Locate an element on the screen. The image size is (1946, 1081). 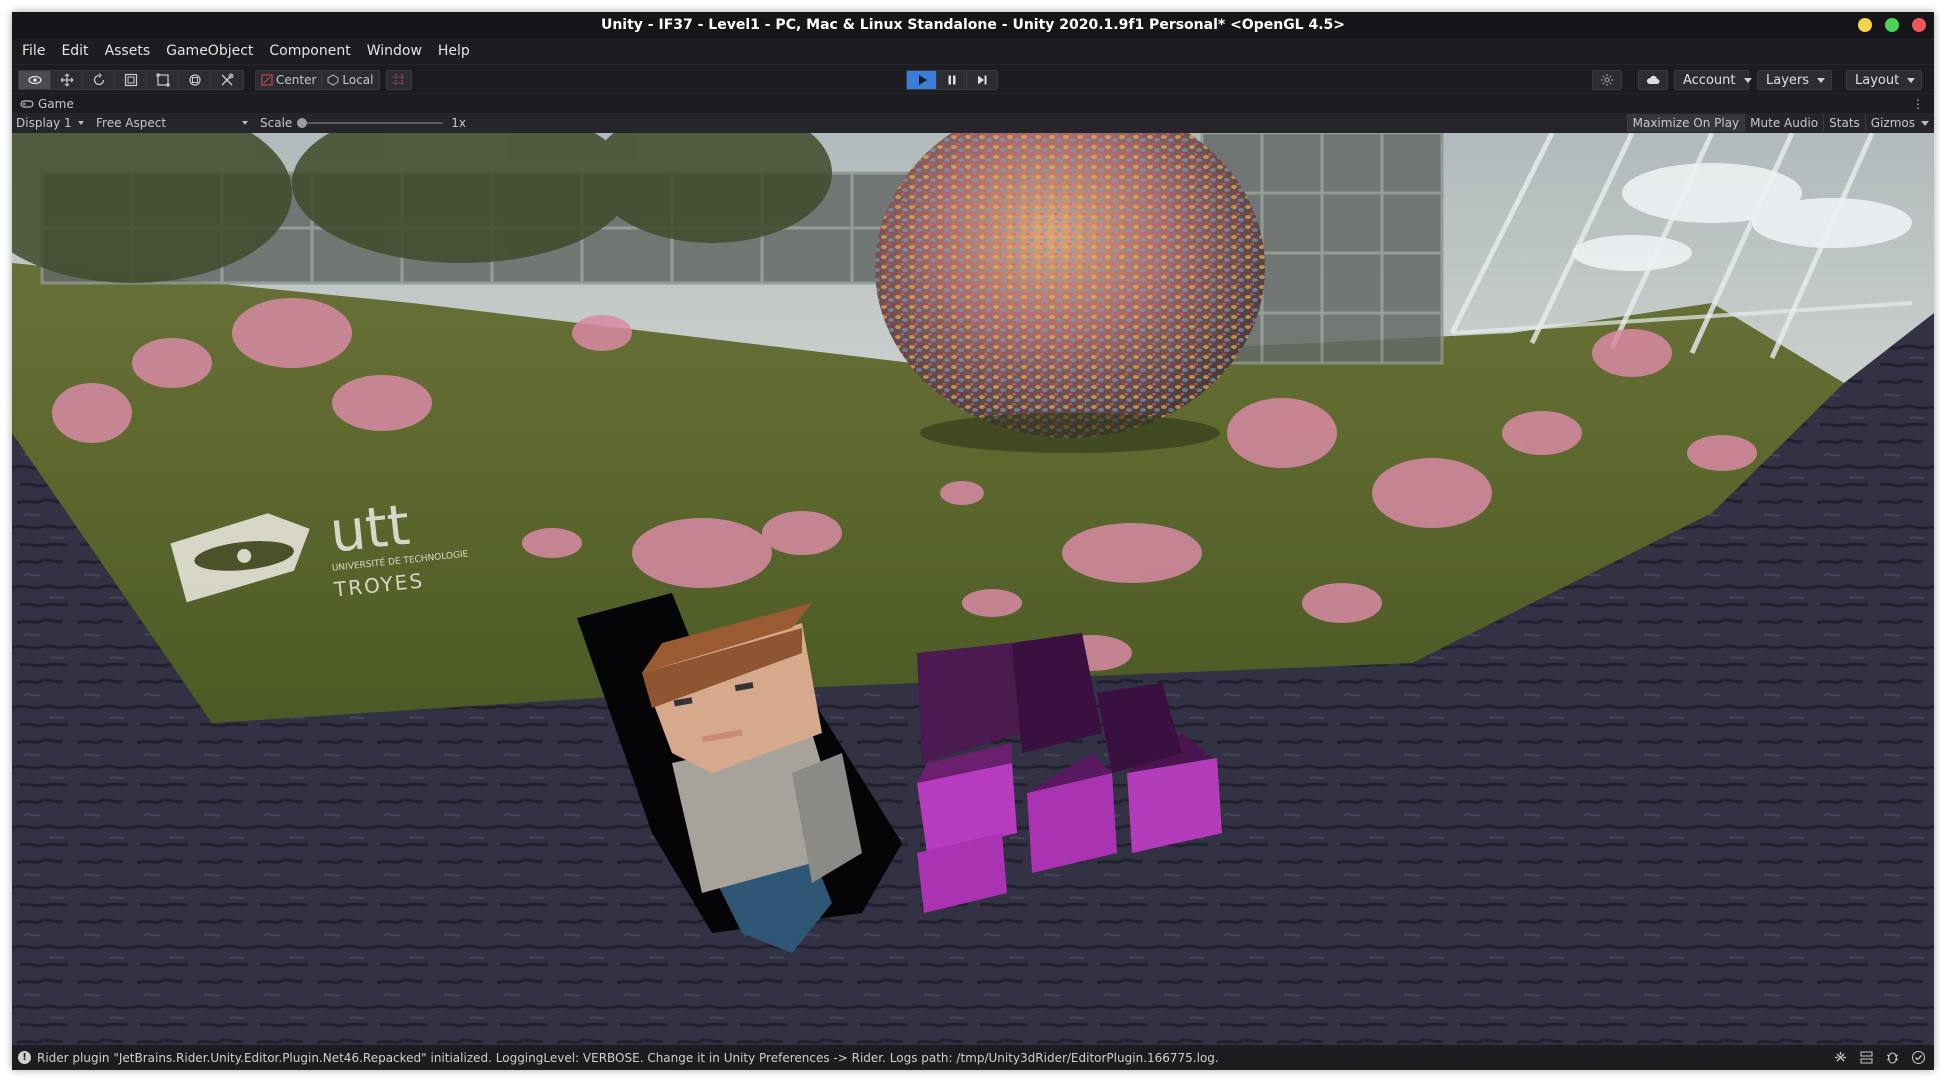
stats-toggle: Stats is located at coordinates (1844, 123).